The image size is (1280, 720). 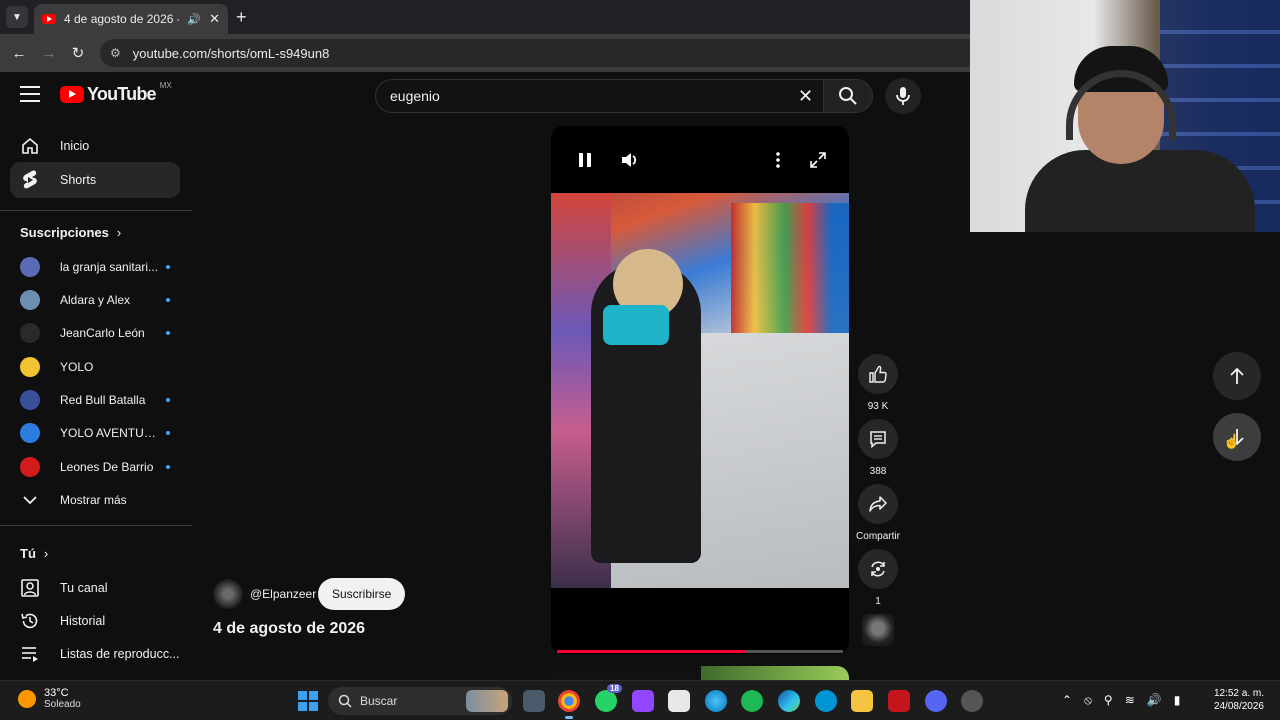 I want to click on menu-icon, so click(x=30, y=94).